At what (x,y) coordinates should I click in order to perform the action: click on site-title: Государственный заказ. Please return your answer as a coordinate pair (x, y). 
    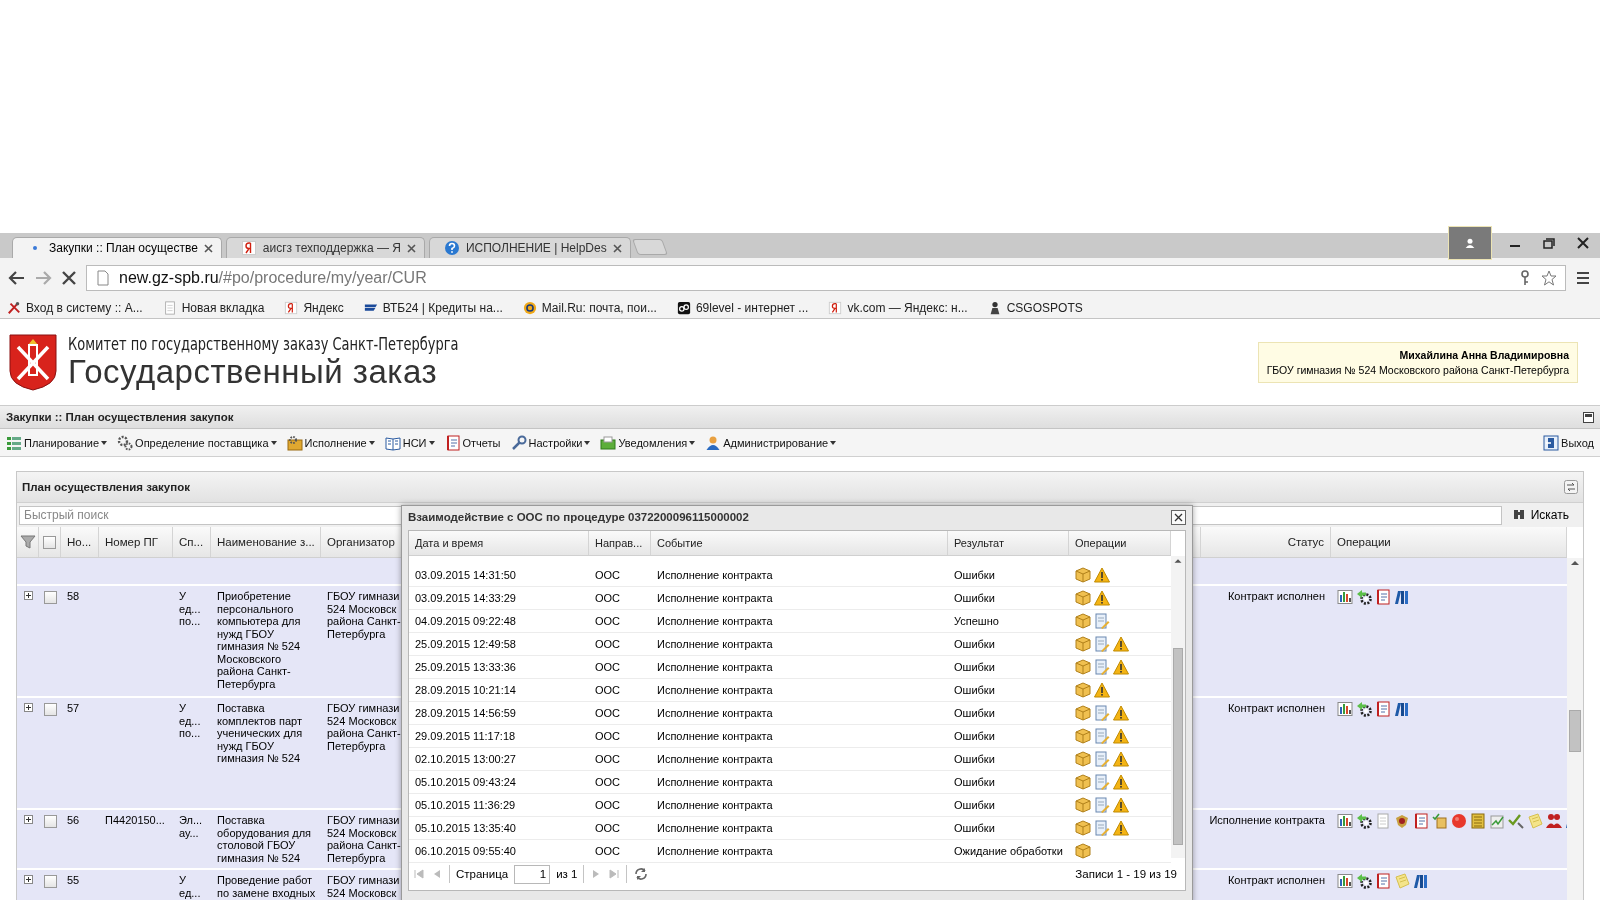
    Looking at the image, I should click on (253, 372).